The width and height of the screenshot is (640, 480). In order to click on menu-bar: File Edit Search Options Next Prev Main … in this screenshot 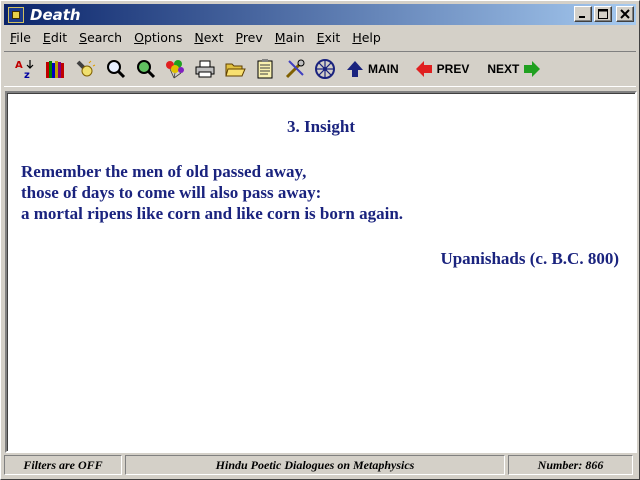, I will do `click(320, 37)`.